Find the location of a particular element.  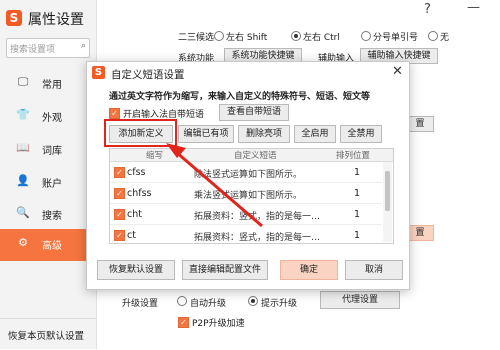

radio-semicolon is located at coordinates (366, 36).